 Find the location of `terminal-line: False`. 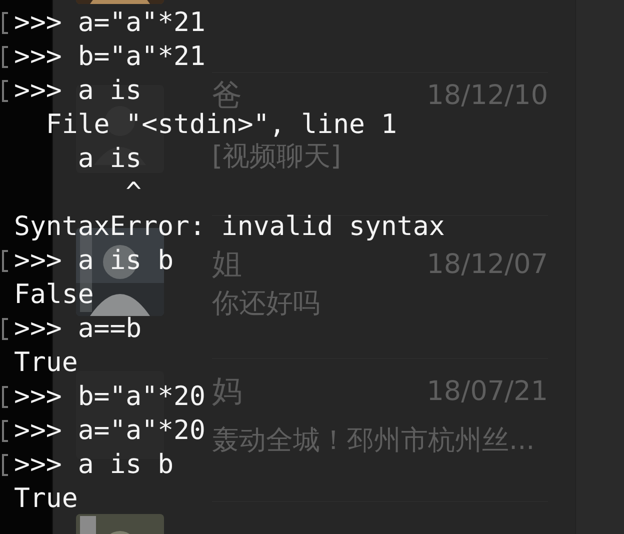

terminal-line: False is located at coordinates (54, 295).